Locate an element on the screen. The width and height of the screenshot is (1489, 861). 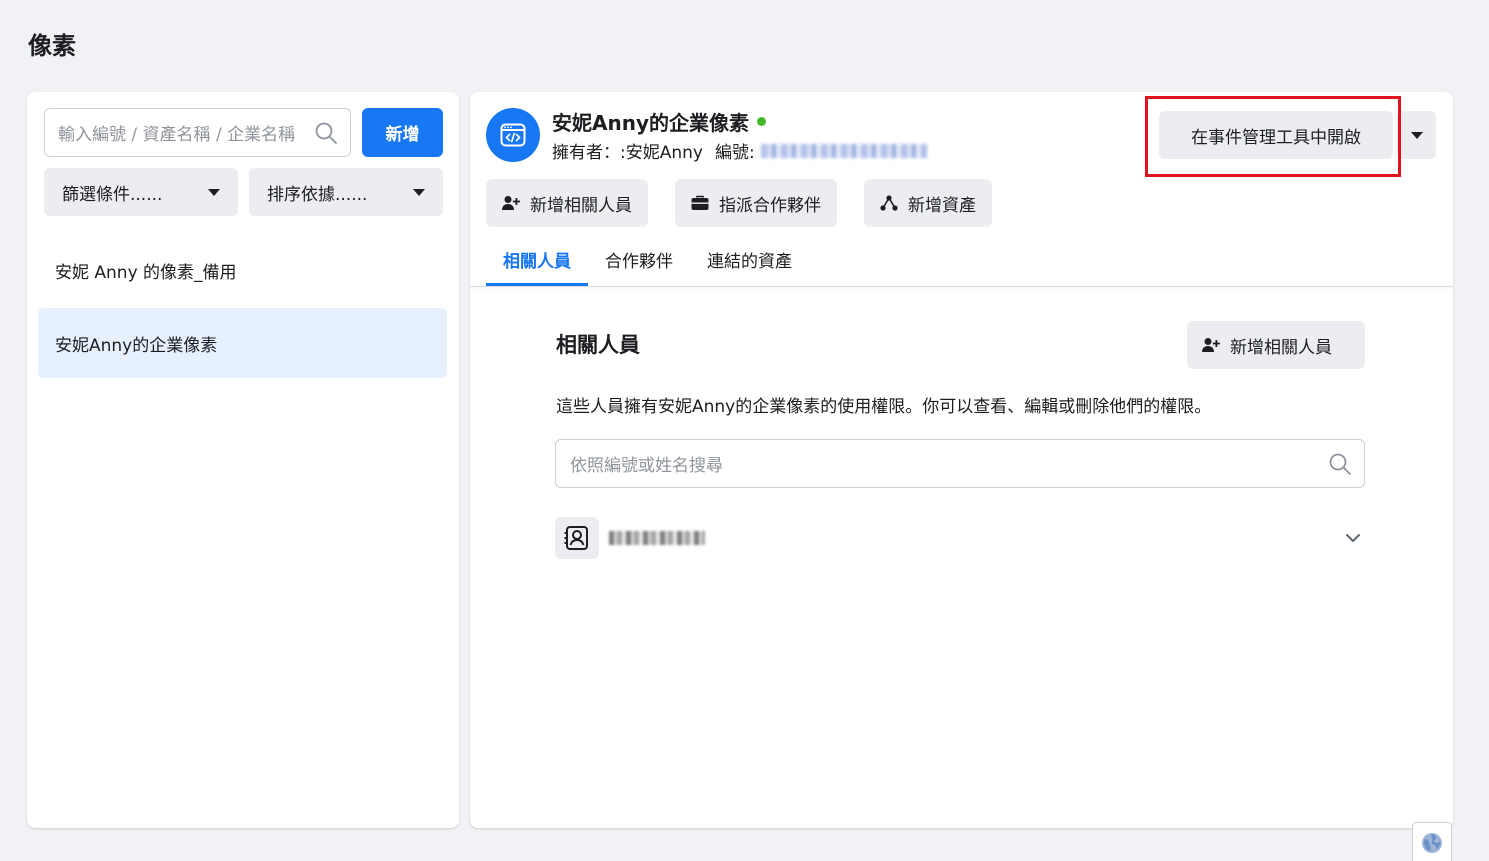
asset-meta: 擁有者：: 安妮Anny 編號: is located at coordinates (739, 150).